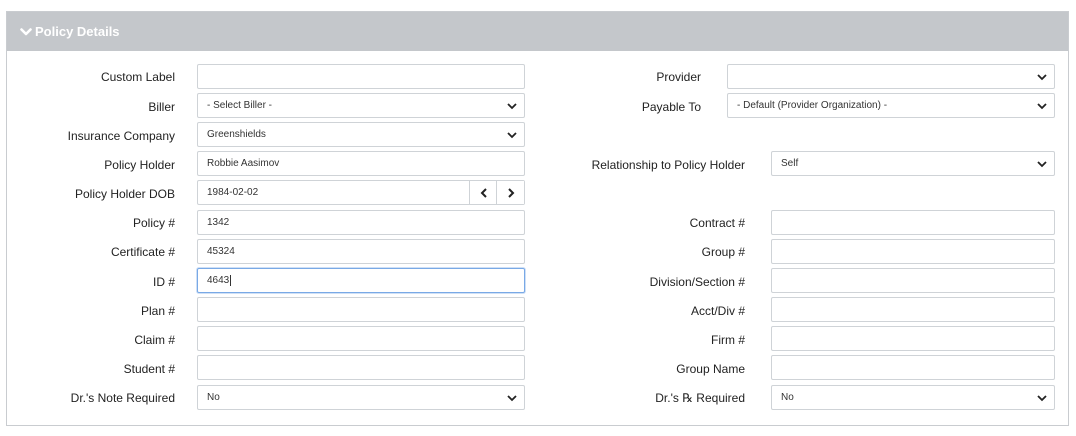 The height and width of the screenshot is (436, 1076). What do you see at coordinates (157, 311) in the screenshot?
I see `label-plan-num: Plan #` at bounding box center [157, 311].